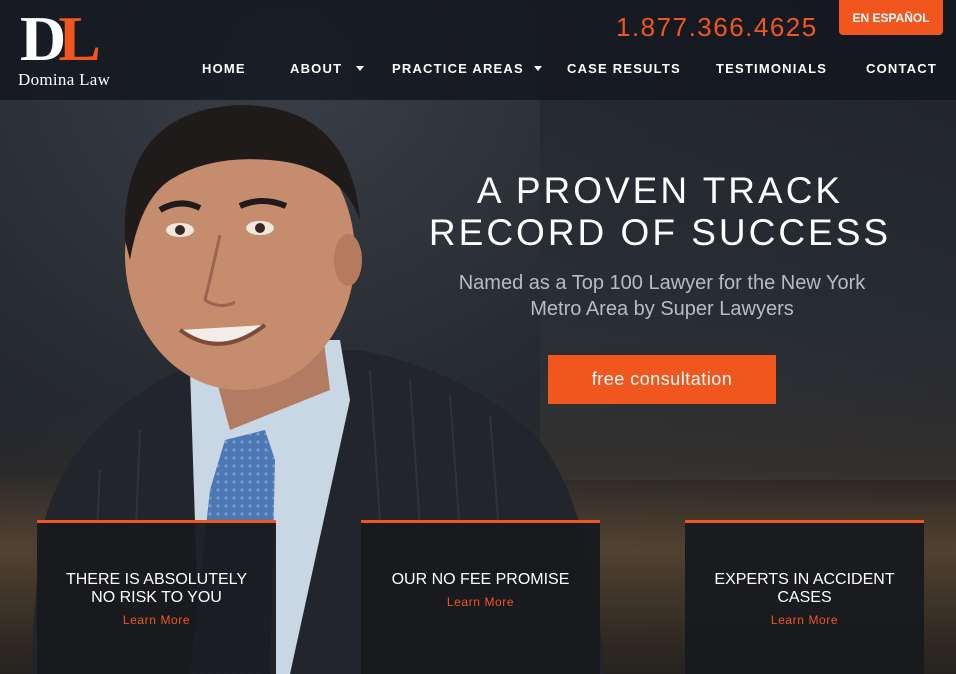  I want to click on nav-item-practice-areas: PRACTICE AREAS, so click(467, 68).